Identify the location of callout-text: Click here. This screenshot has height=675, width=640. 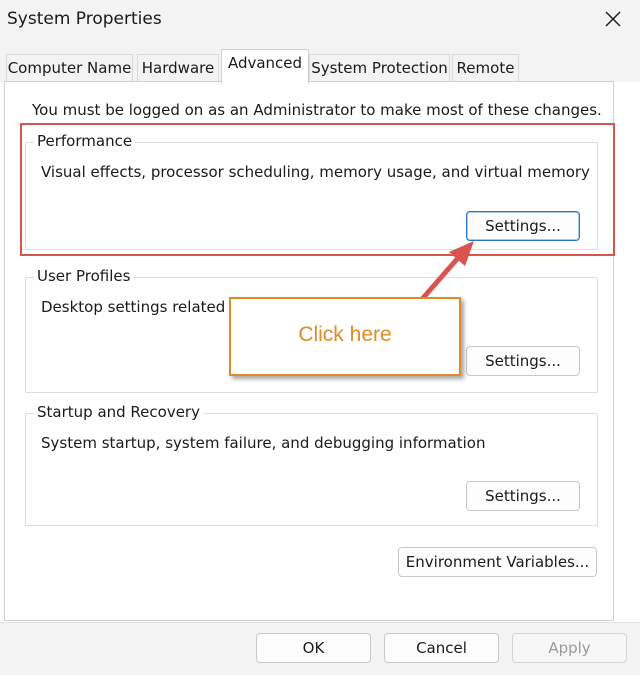
(345, 334).